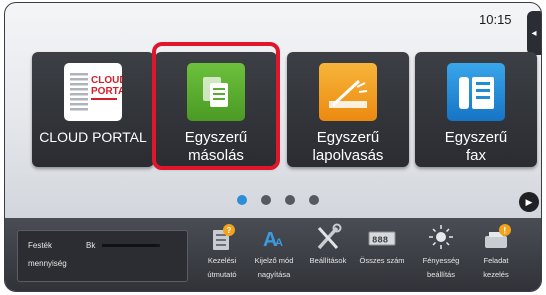  Describe the element at coordinates (475, 155) in the screenshot. I see `tile-label-line2: fax` at that location.